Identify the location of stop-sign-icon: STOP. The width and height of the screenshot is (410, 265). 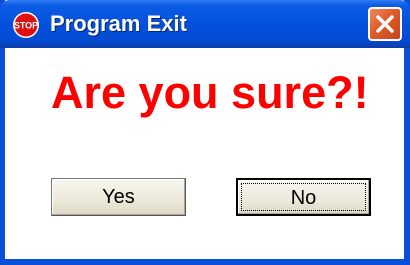
(26, 25).